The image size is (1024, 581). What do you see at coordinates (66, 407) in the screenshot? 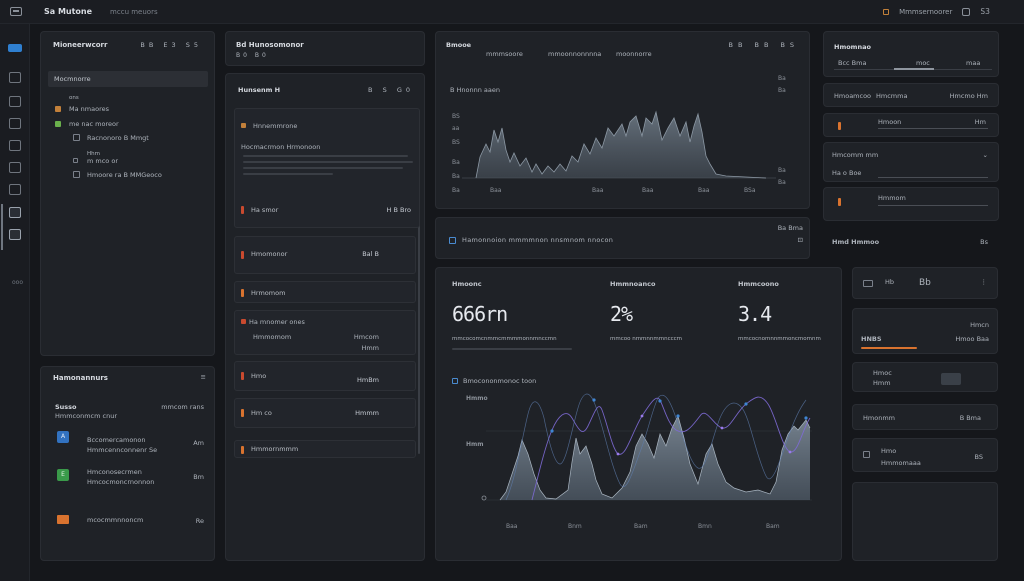
I see `section-title: Susso` at bounding box center [66, 407].